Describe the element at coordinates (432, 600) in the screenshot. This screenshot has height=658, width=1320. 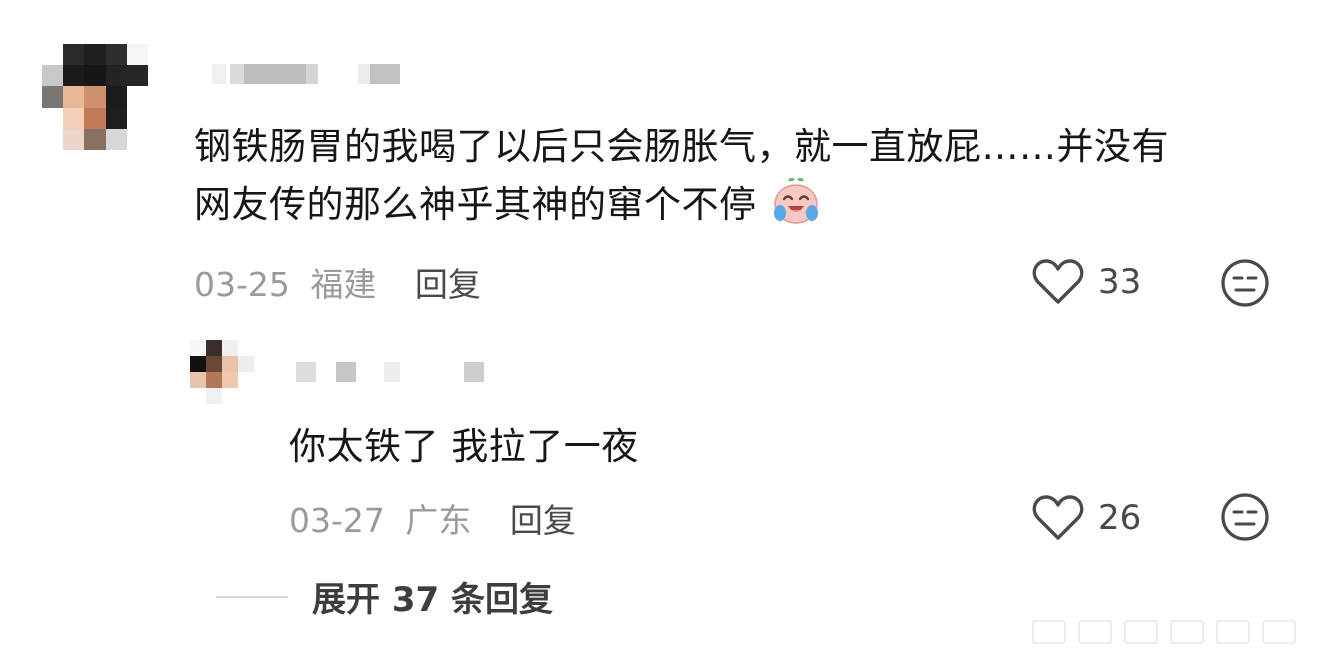
I see `expand-replies-label: 展开 37 条回复` at that location.